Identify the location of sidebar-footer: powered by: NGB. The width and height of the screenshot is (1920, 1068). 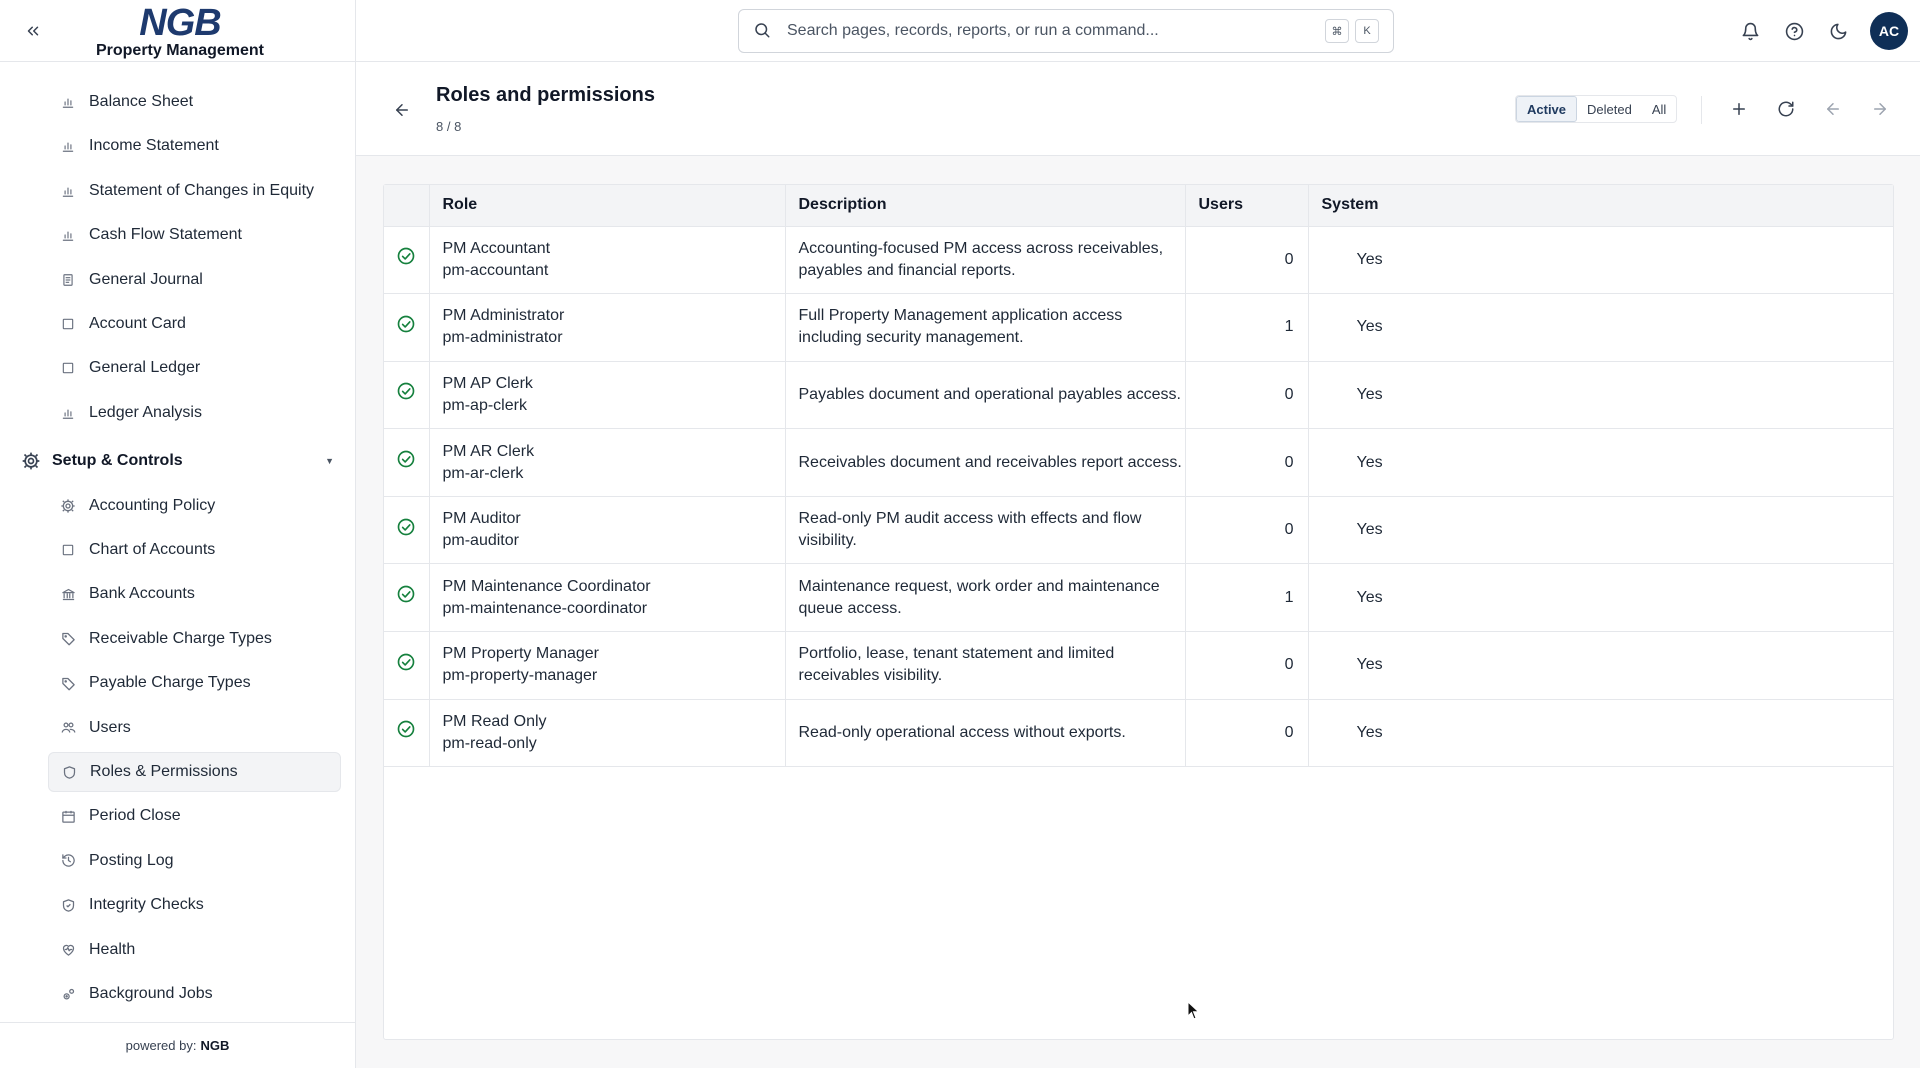
(177, 1045).